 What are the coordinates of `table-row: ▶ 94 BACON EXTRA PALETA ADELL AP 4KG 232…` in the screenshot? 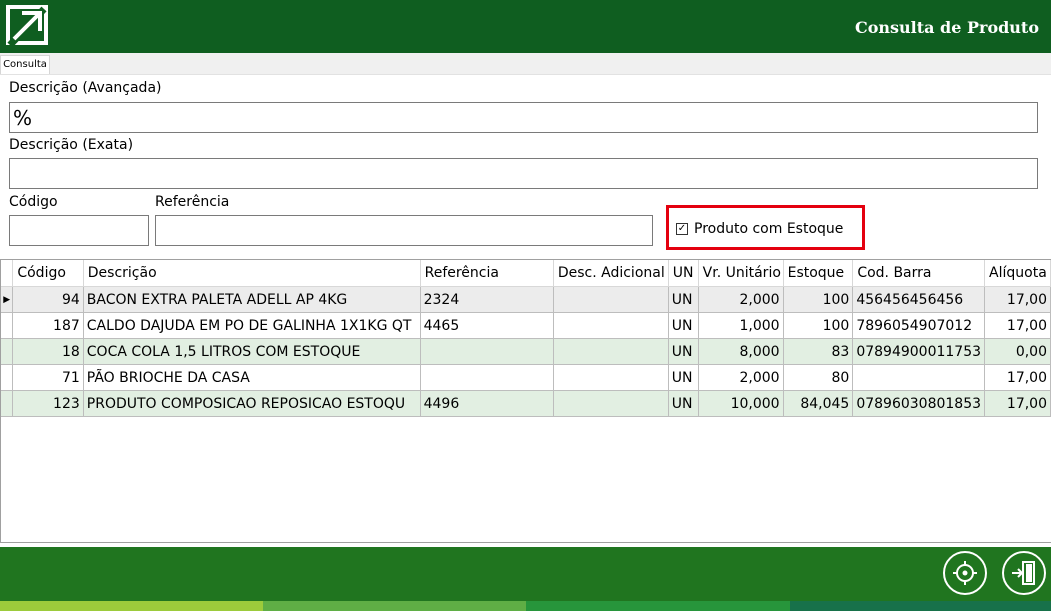 It's located at (526, 299).